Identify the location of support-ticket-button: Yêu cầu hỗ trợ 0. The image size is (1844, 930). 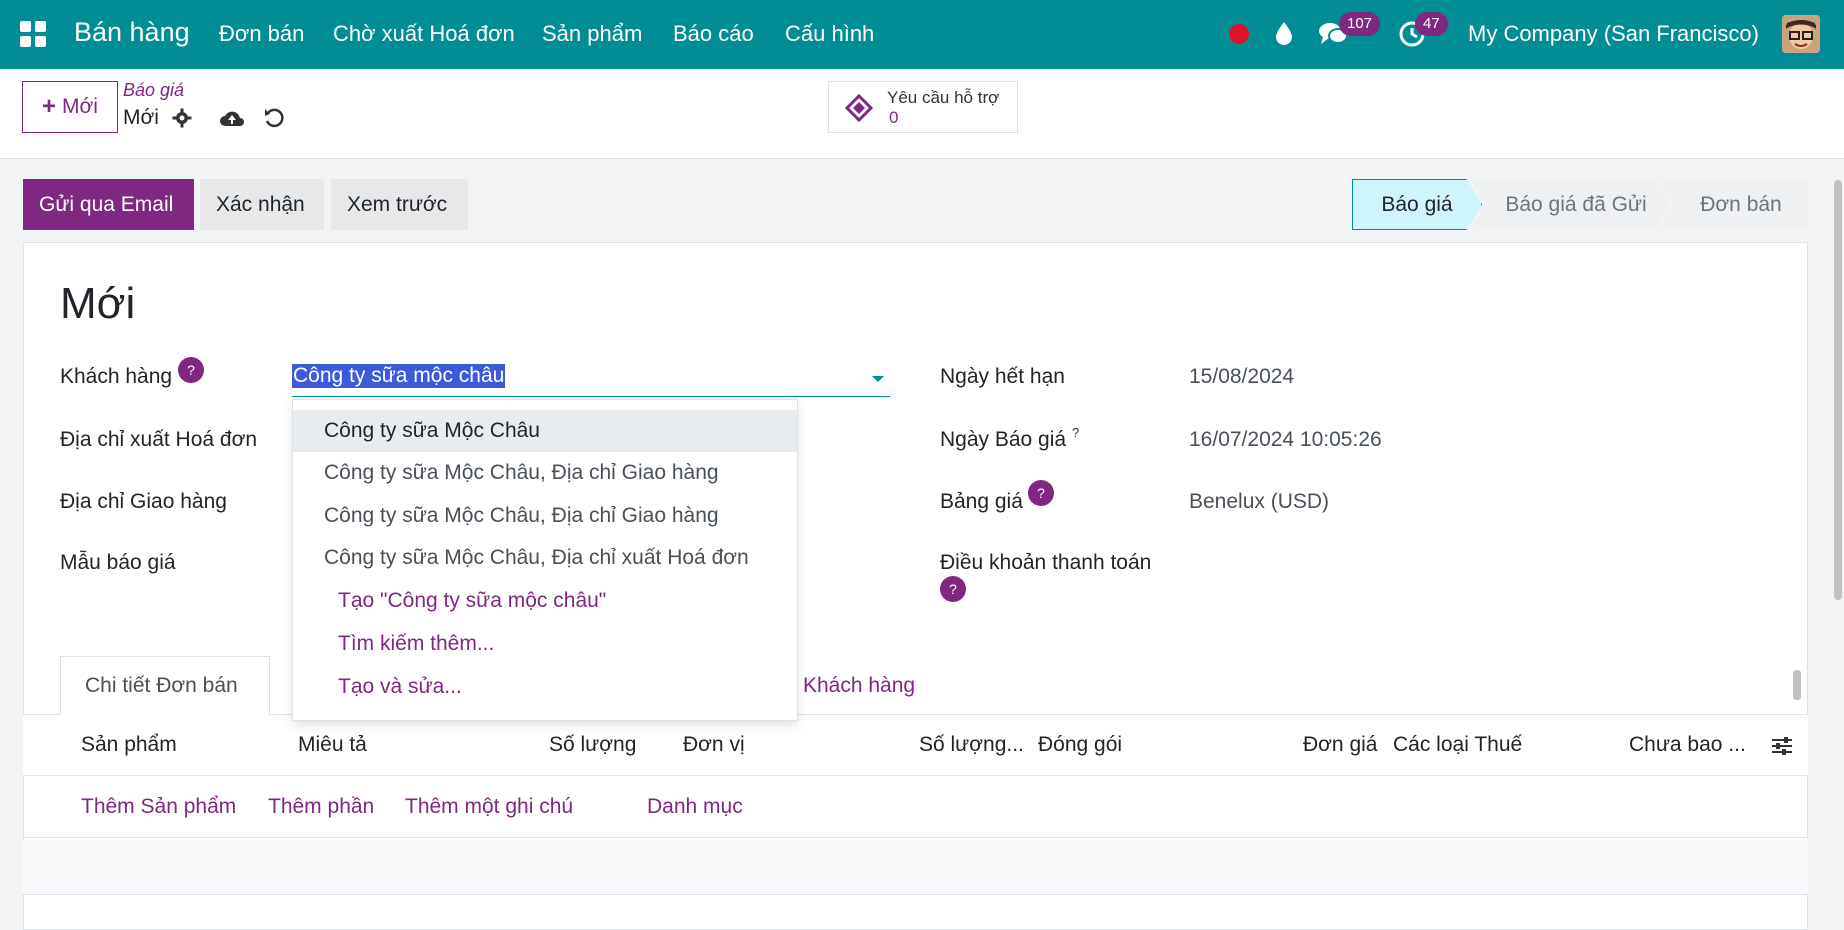
(923, 107).